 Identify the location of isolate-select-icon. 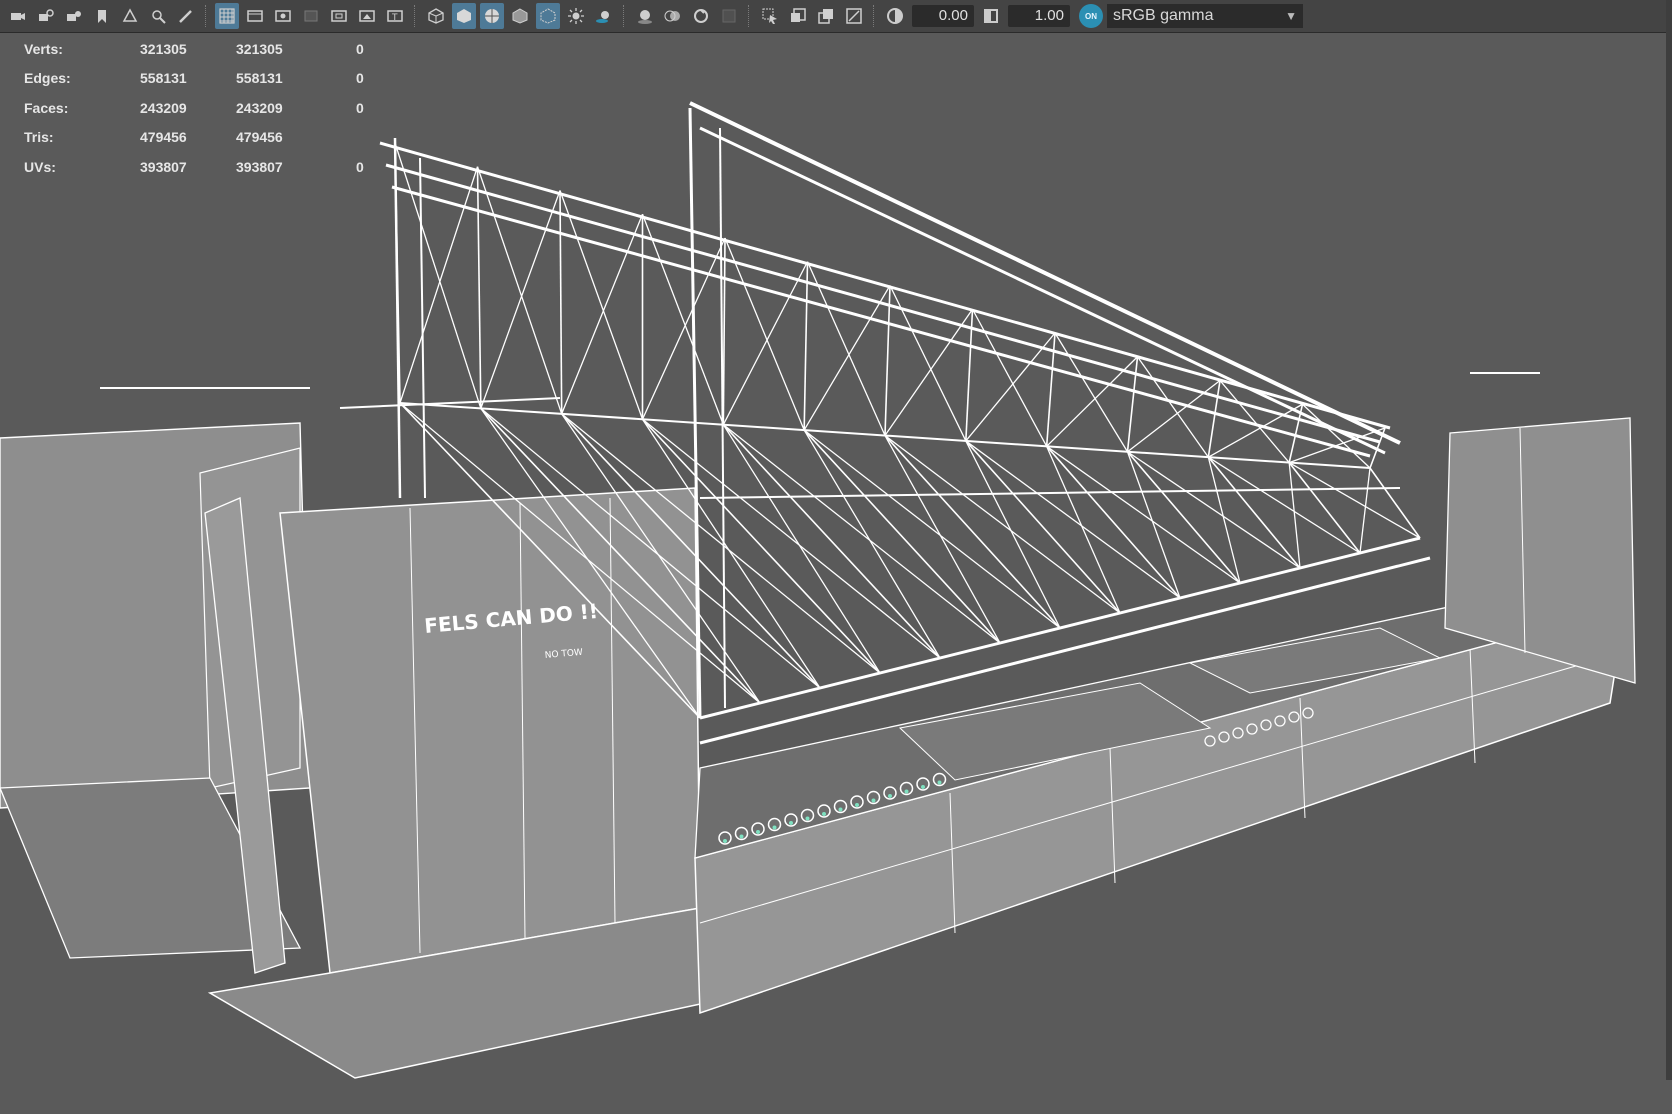
(770, 16).